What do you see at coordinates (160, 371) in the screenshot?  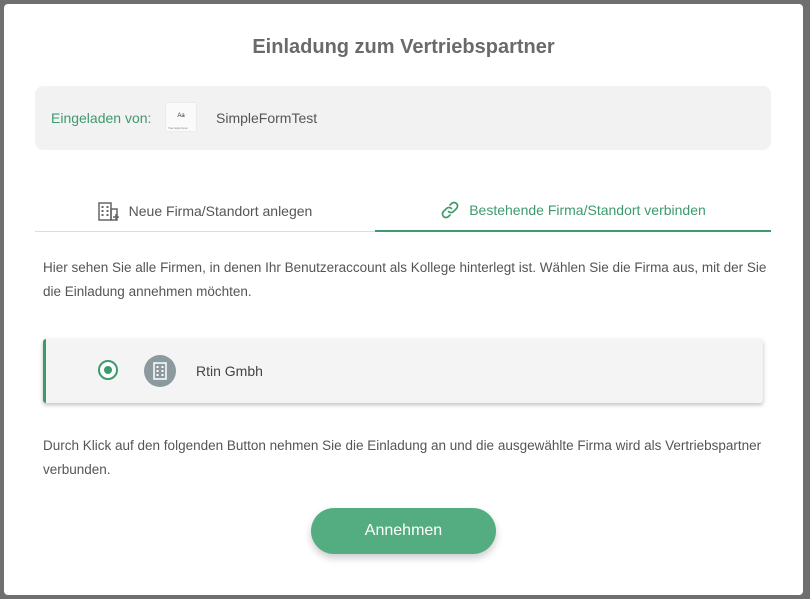 I see `building-icon` at bounding box center [160, 371].